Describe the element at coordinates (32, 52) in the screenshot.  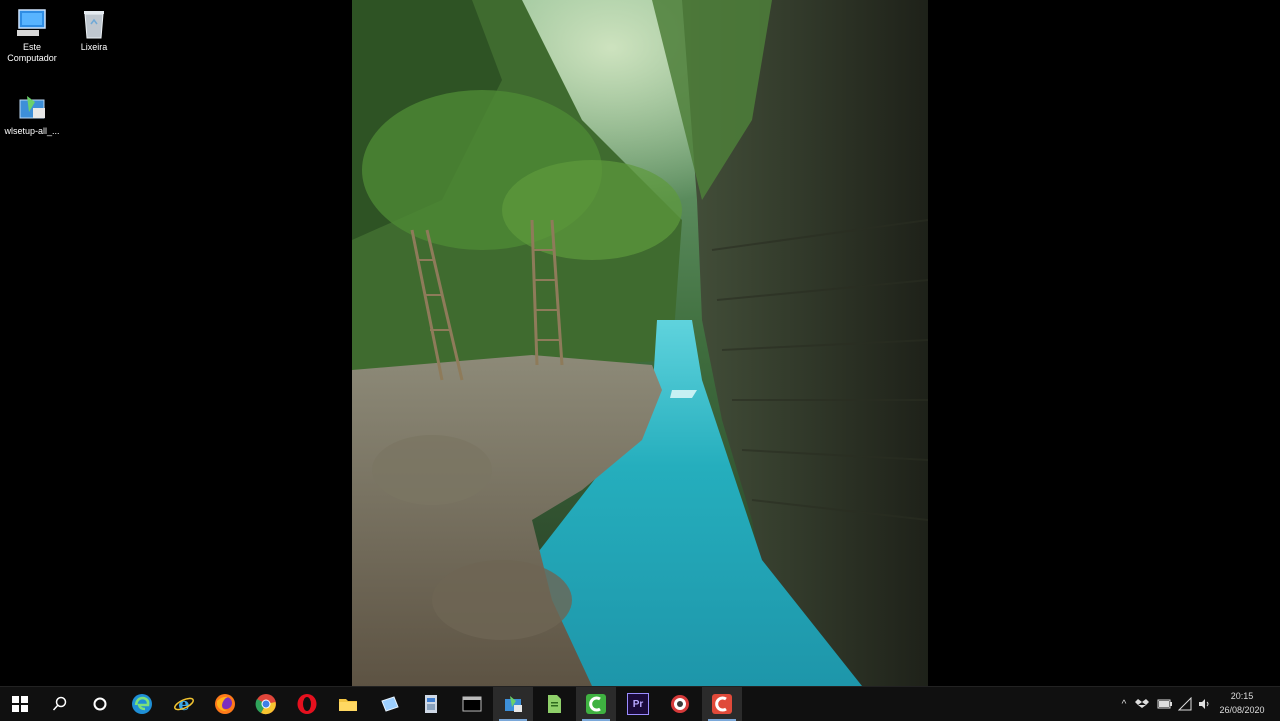
I see `desktop-icon-label: Este Computador` at that location.